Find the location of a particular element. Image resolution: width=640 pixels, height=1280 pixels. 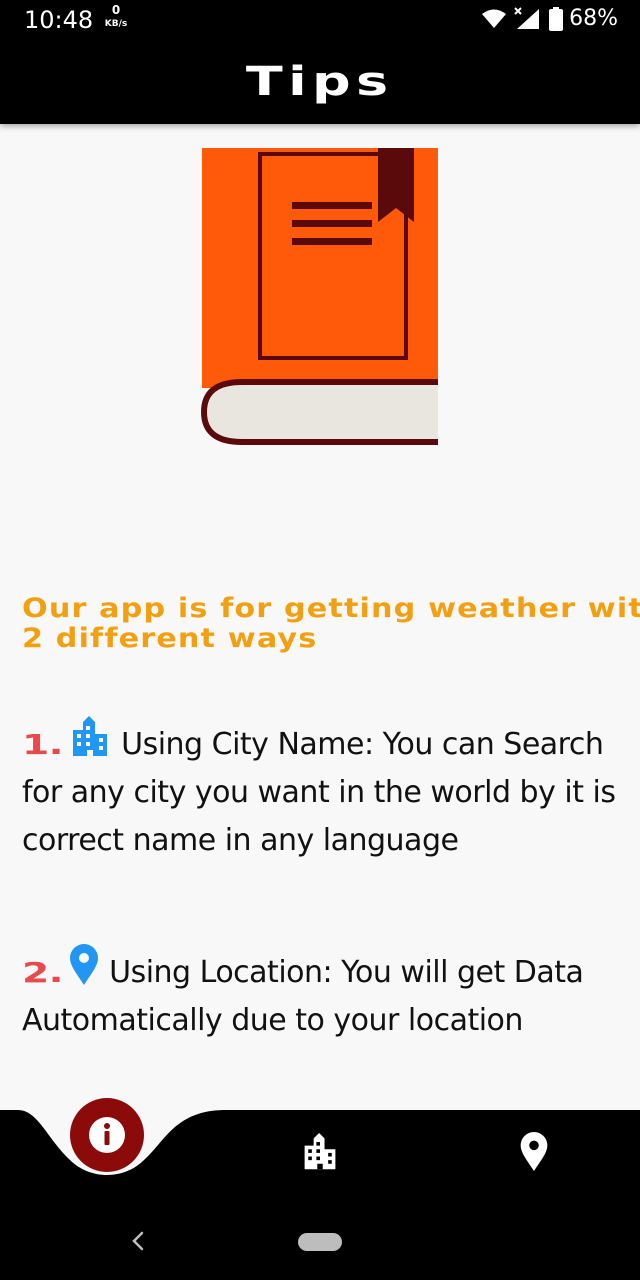

network-speed: 0 KB/s is located at coordinates (116, 16).